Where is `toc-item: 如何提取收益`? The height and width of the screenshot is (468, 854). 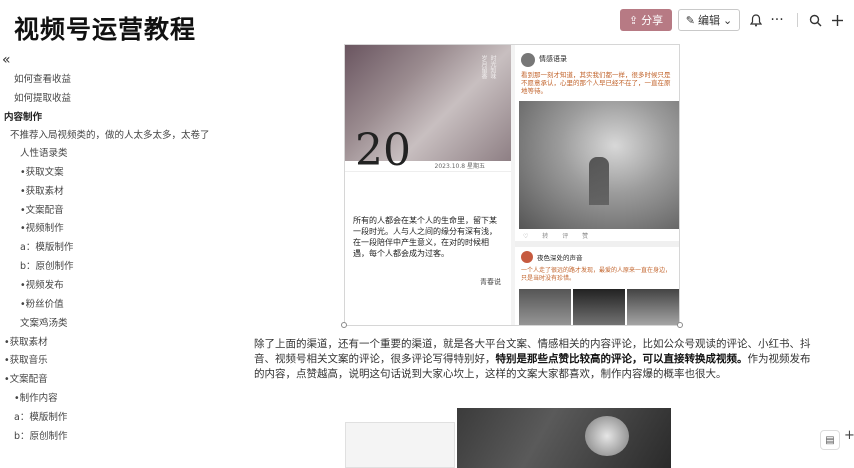
toc-item: 如何提取收益 is located at coordinates (42, 99).